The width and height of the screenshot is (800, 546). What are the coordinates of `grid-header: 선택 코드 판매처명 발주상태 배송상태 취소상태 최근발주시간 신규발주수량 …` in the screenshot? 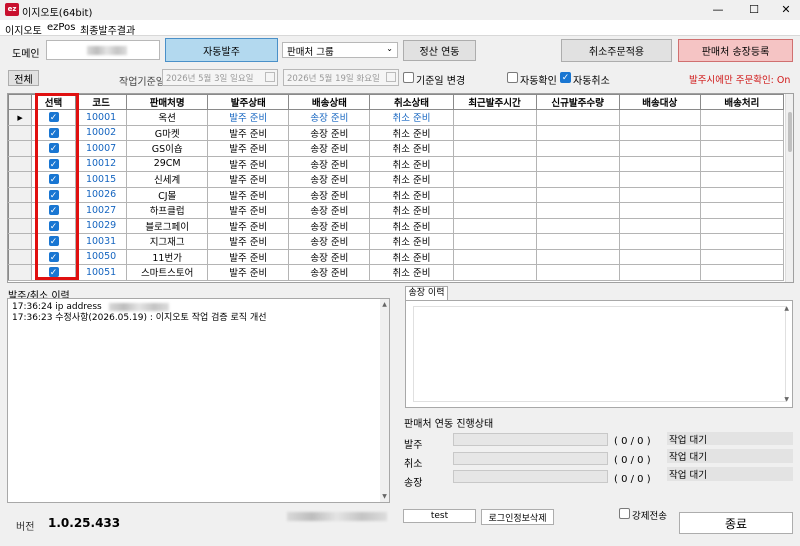 It's located at (396, 102).